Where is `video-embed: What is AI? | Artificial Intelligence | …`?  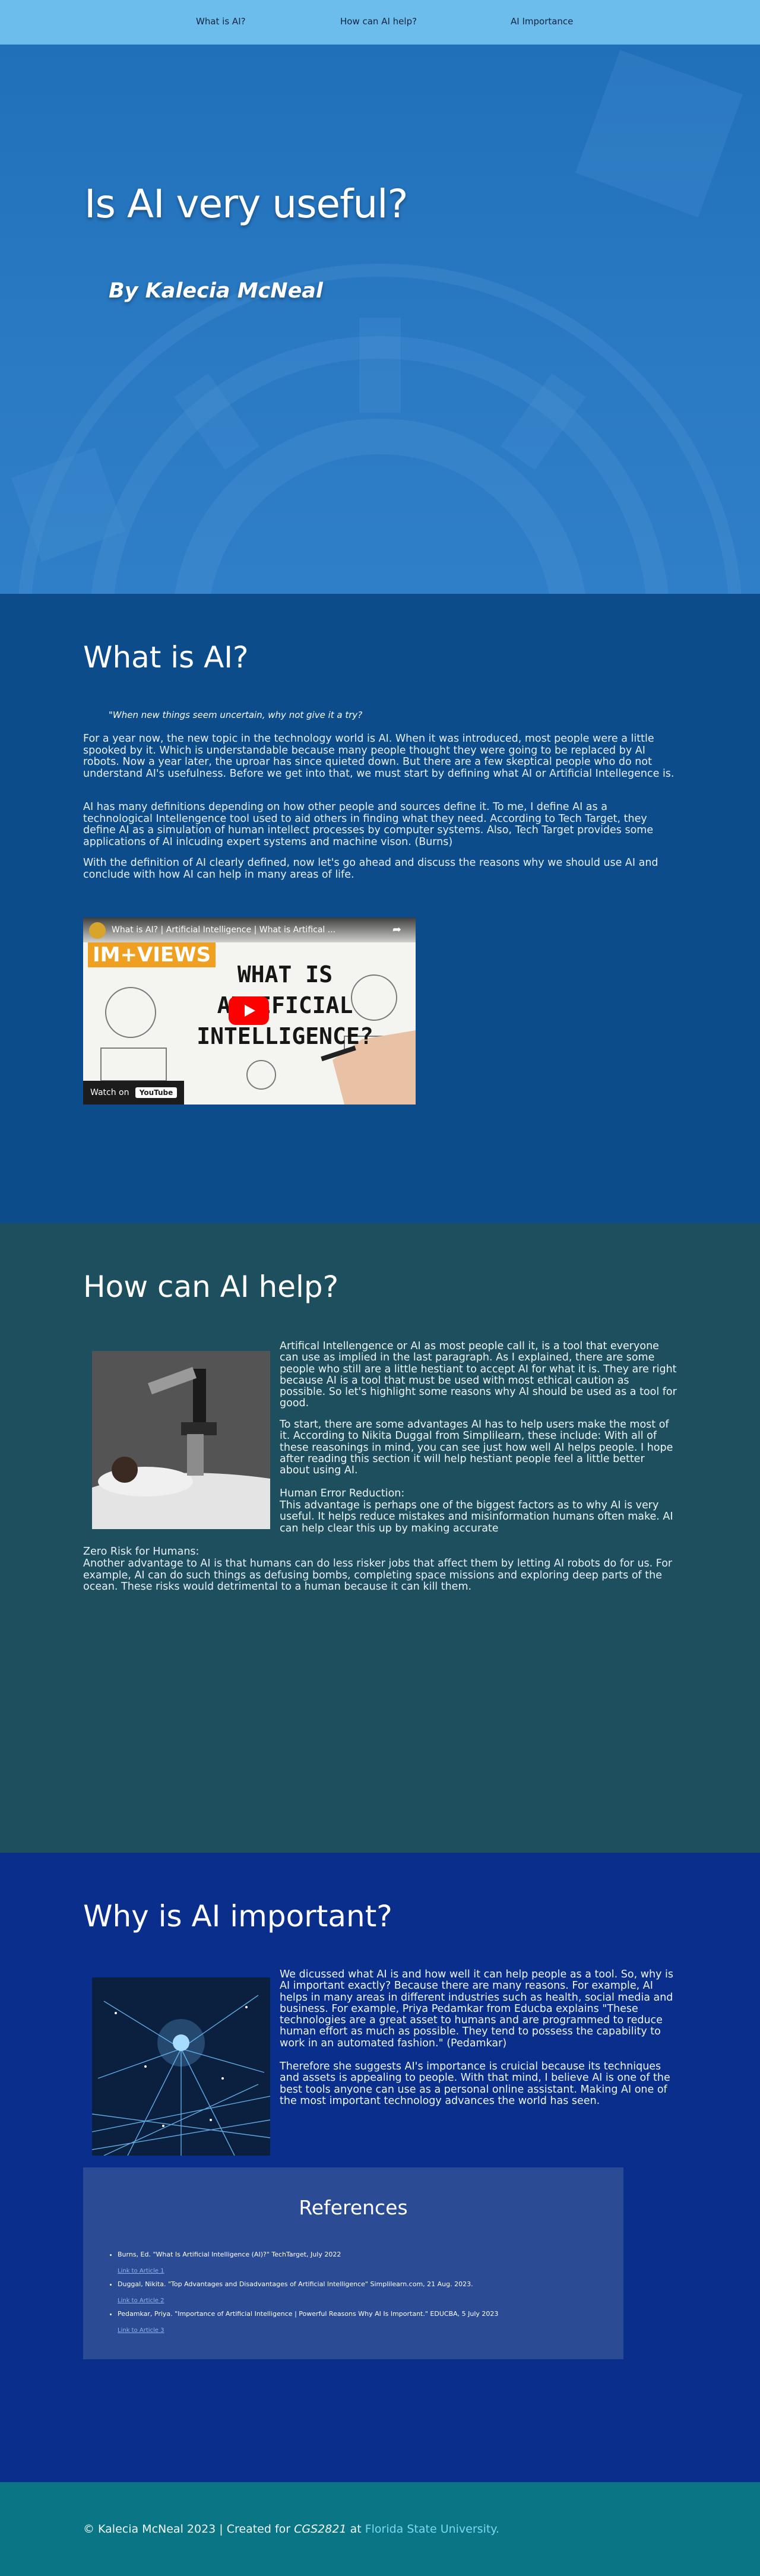
video-embed: What is AI? | Artificial Intelligence | … is located at coordinates (249, 1011).